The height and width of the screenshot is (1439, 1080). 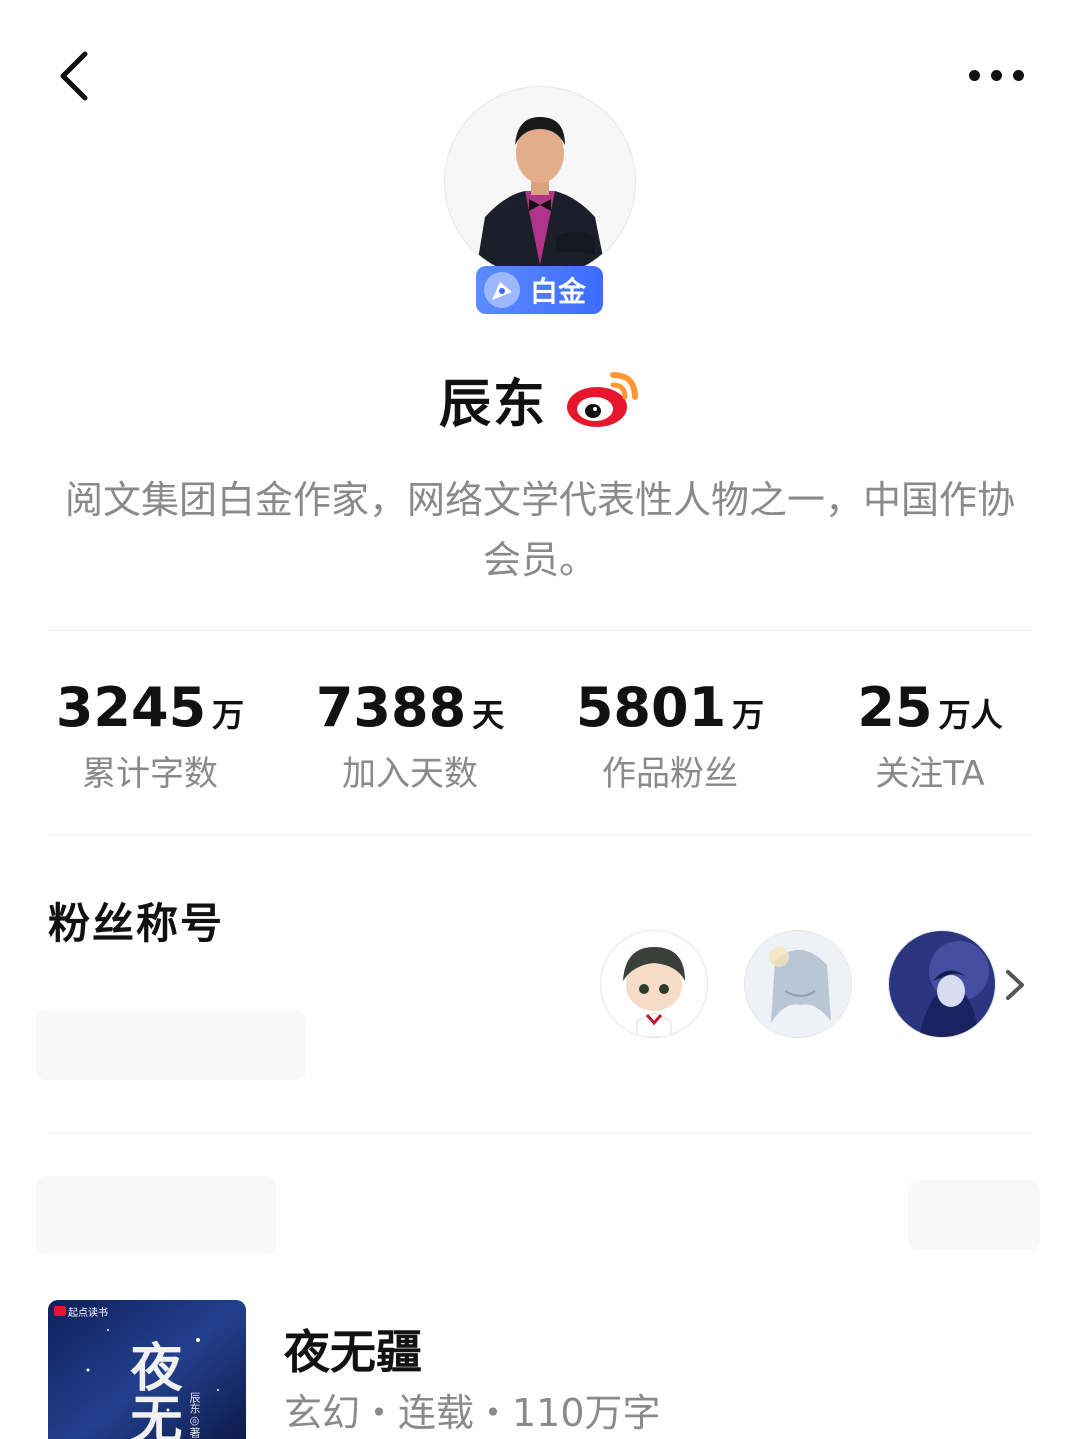 I want to click on stat-days-joined: 7388 天 加入天数, so click(x=410, y=736).